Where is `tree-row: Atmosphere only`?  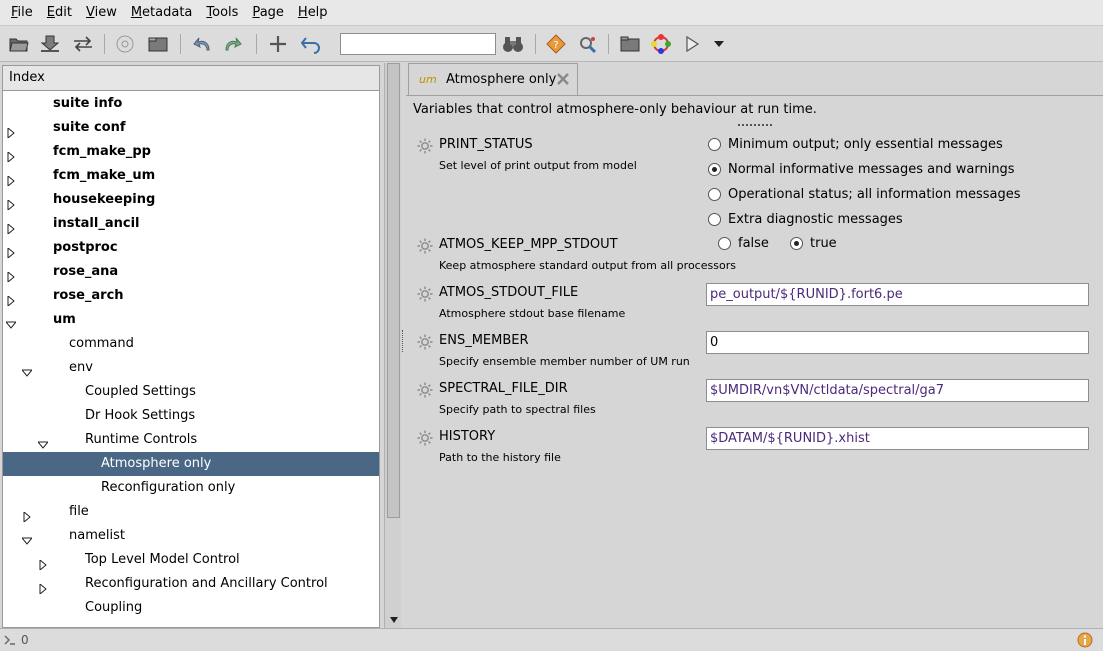
tree-row: Atmosphere only is located at coordinates (191, 464).